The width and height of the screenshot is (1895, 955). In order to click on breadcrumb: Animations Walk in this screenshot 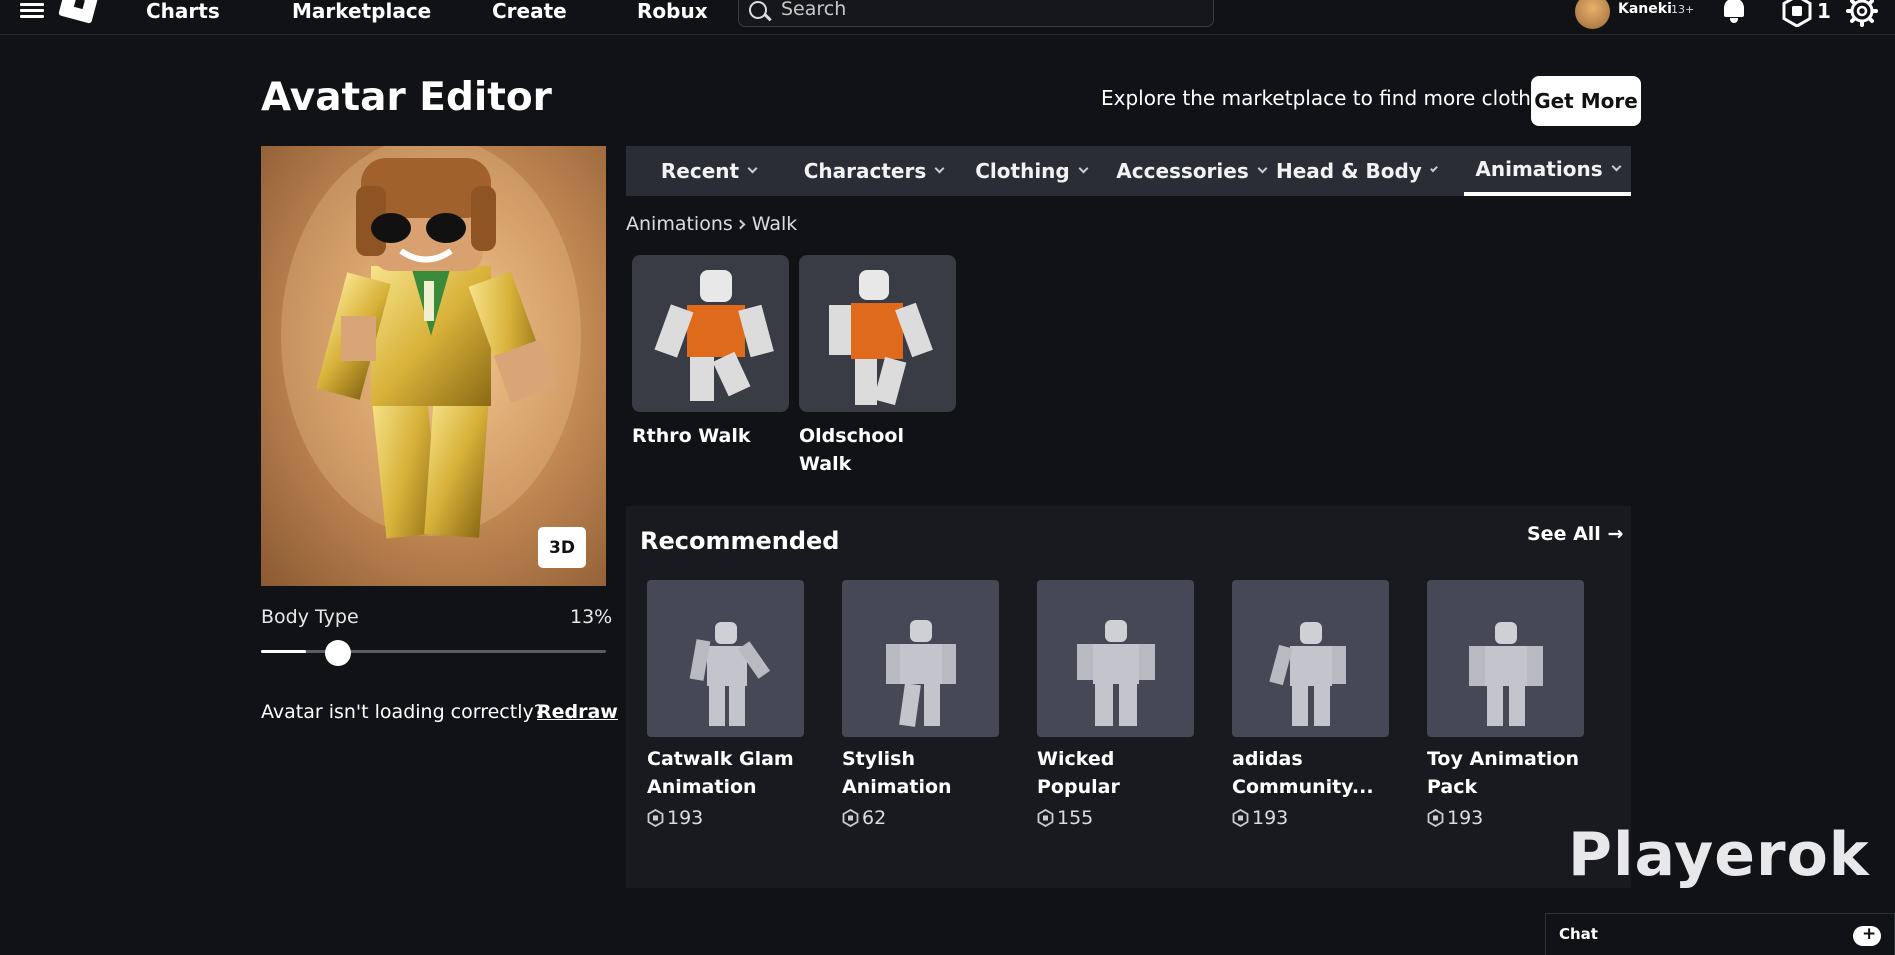, I will do `click(711, 224)`.